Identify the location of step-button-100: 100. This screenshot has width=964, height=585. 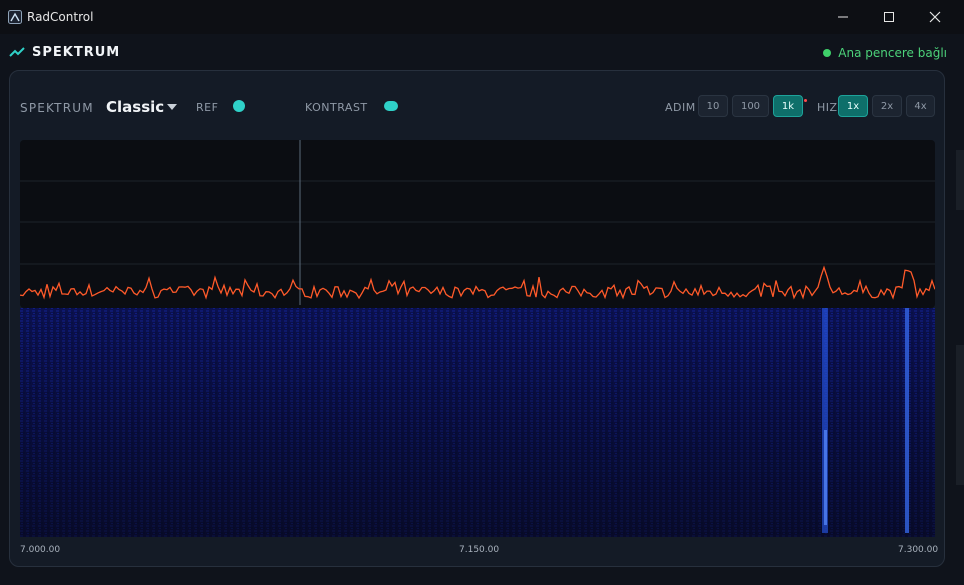
(750, 106).